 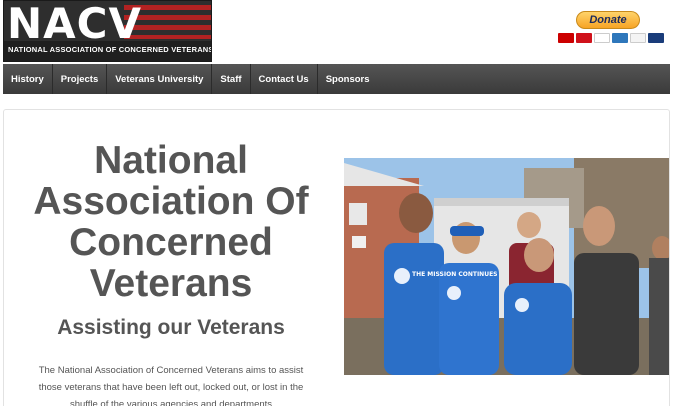 I want to click on page-subtitle: Assisting our Veterans, so click(x=171, y=327).